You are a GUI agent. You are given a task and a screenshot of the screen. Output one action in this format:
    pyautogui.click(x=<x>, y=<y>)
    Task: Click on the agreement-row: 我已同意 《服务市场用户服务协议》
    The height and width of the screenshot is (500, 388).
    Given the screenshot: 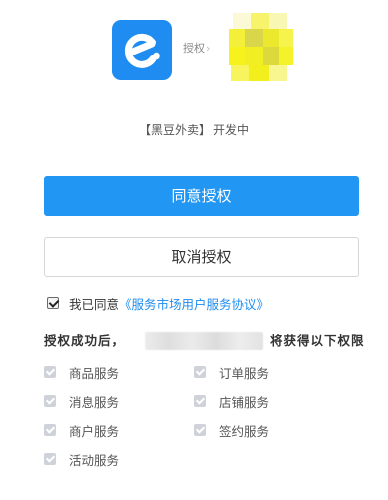 What is the action you would take?
    pyautogui.click(x=158, y=303)
    